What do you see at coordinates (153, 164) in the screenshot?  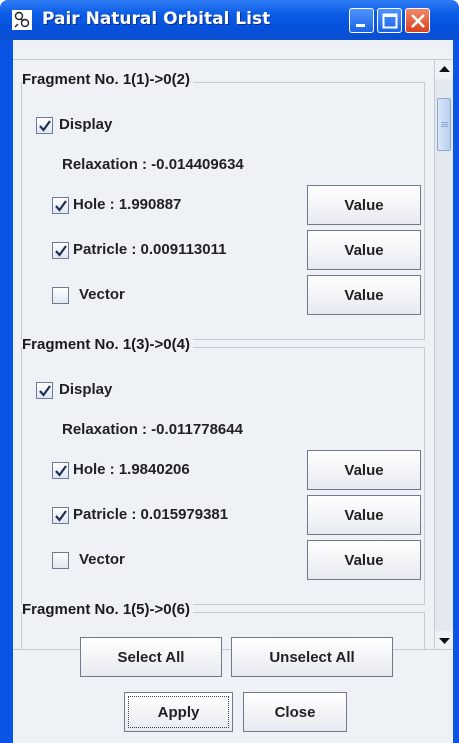 I see `relaxation-value: Relaxation : -0.014409634` at bounding box center [153, 164].